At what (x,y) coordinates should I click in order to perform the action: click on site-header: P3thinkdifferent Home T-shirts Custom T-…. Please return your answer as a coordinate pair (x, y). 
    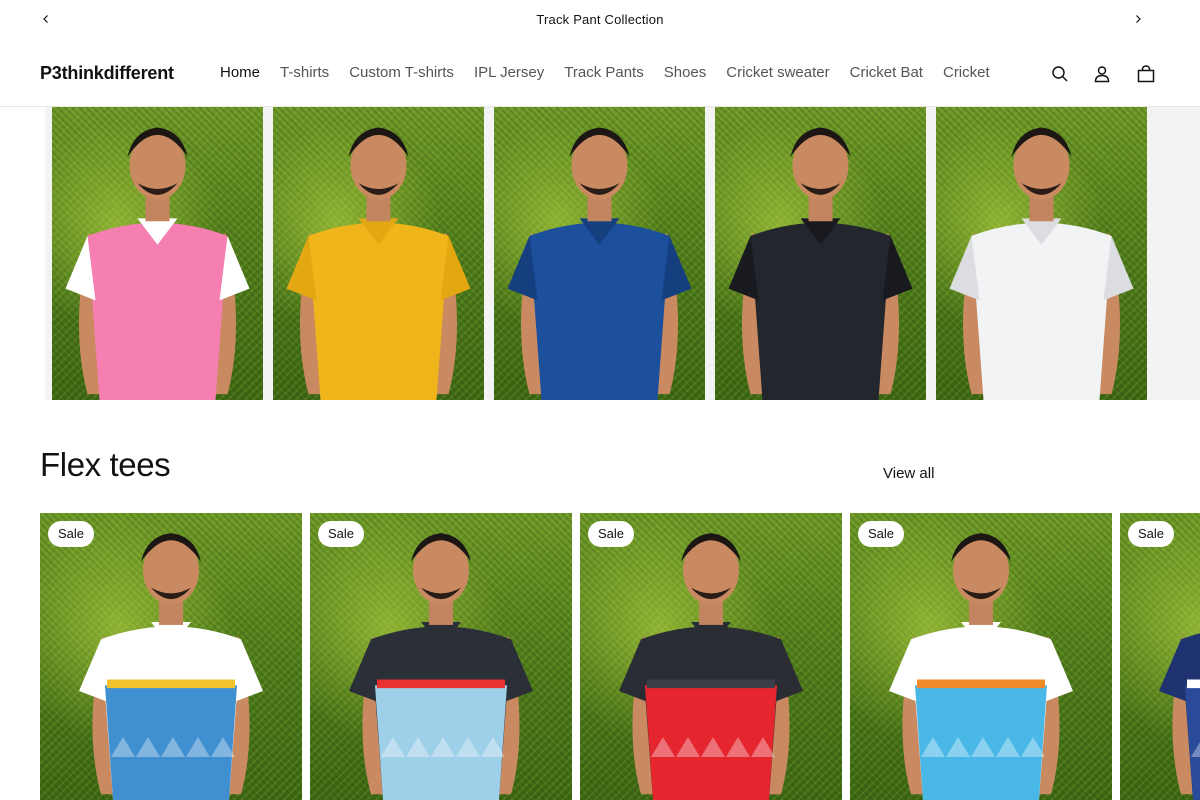
    Looking at the image, I should click on (600, 72).